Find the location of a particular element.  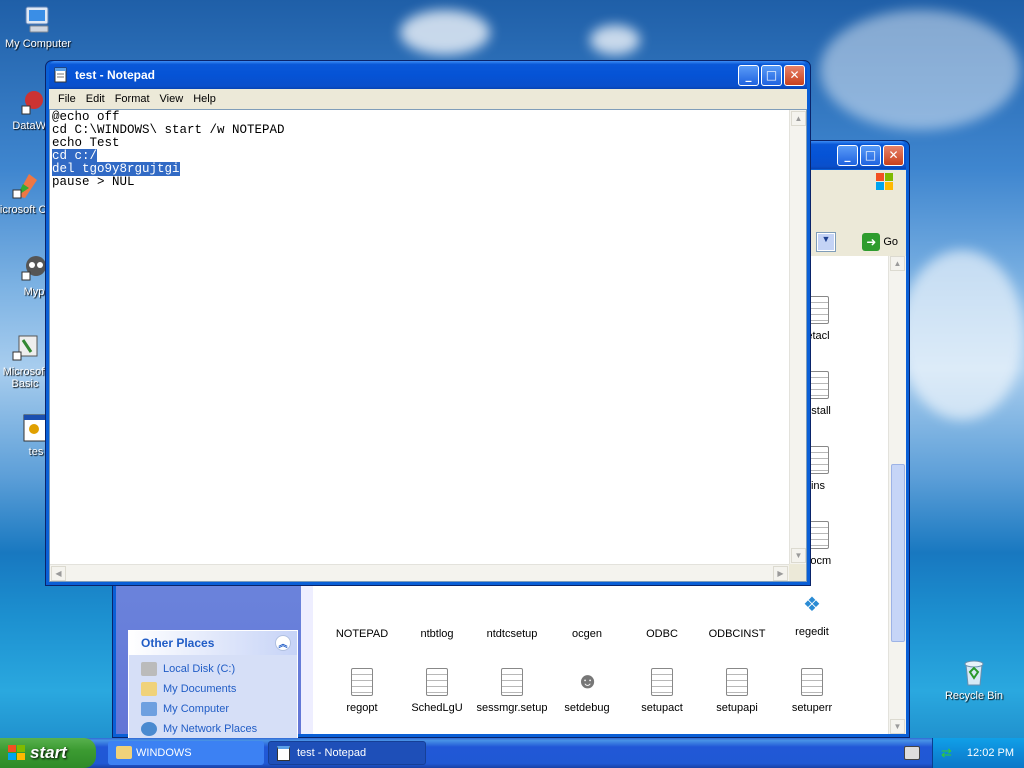

file-item: ntbtlog is located at coordinates (437, 634).